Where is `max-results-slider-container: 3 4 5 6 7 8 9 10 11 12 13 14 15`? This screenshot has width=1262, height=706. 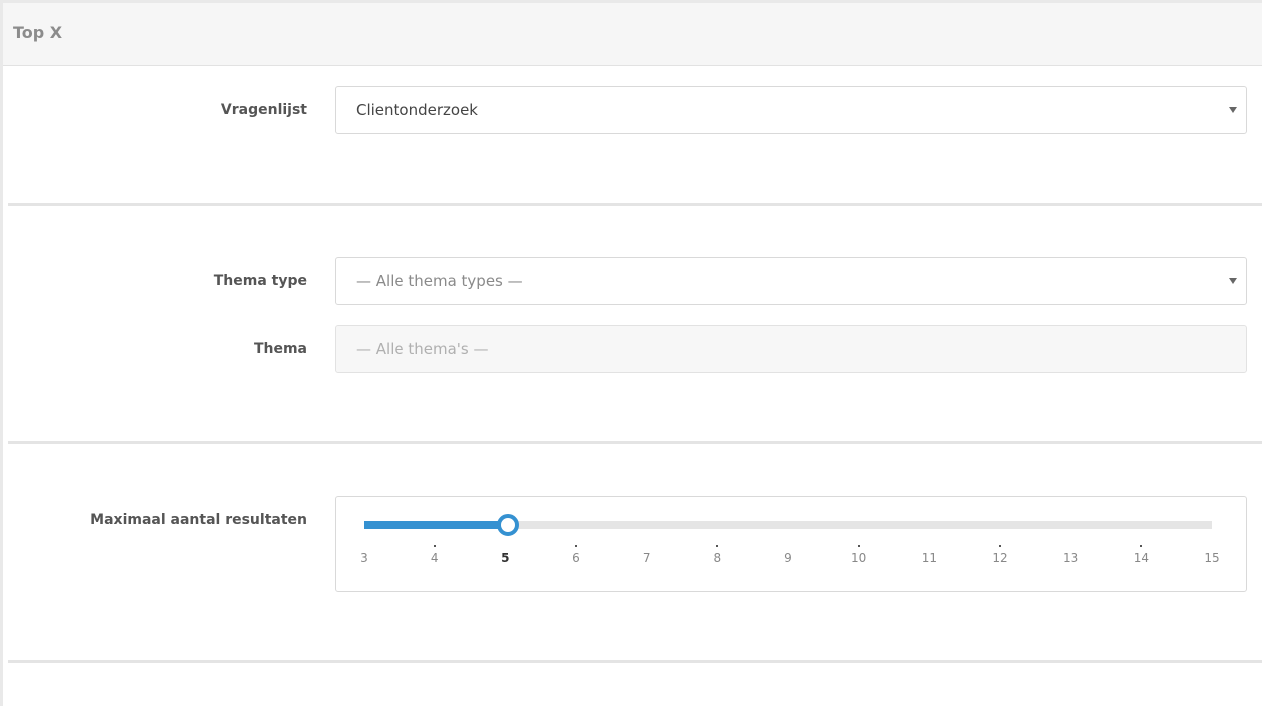
max-results-slider-container: 3 4 5 6 7 8 9 10 11 12 13 14 15 is located at coordinates (791, 544).